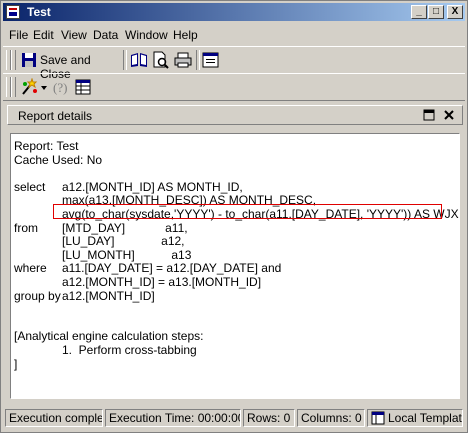  Describe the element at coordinates (152, 186) in the screenshot. I see `report-line-text: a12.[MONTH_ID] AS MONTH_ID,` at that location.